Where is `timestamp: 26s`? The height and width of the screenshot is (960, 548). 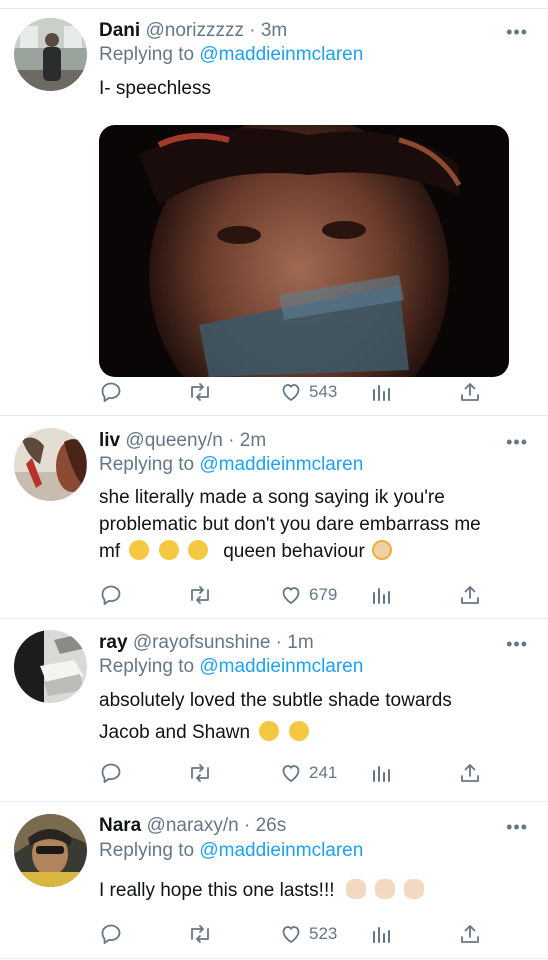
timestamp: 26s is located at coordinates (271, 825).